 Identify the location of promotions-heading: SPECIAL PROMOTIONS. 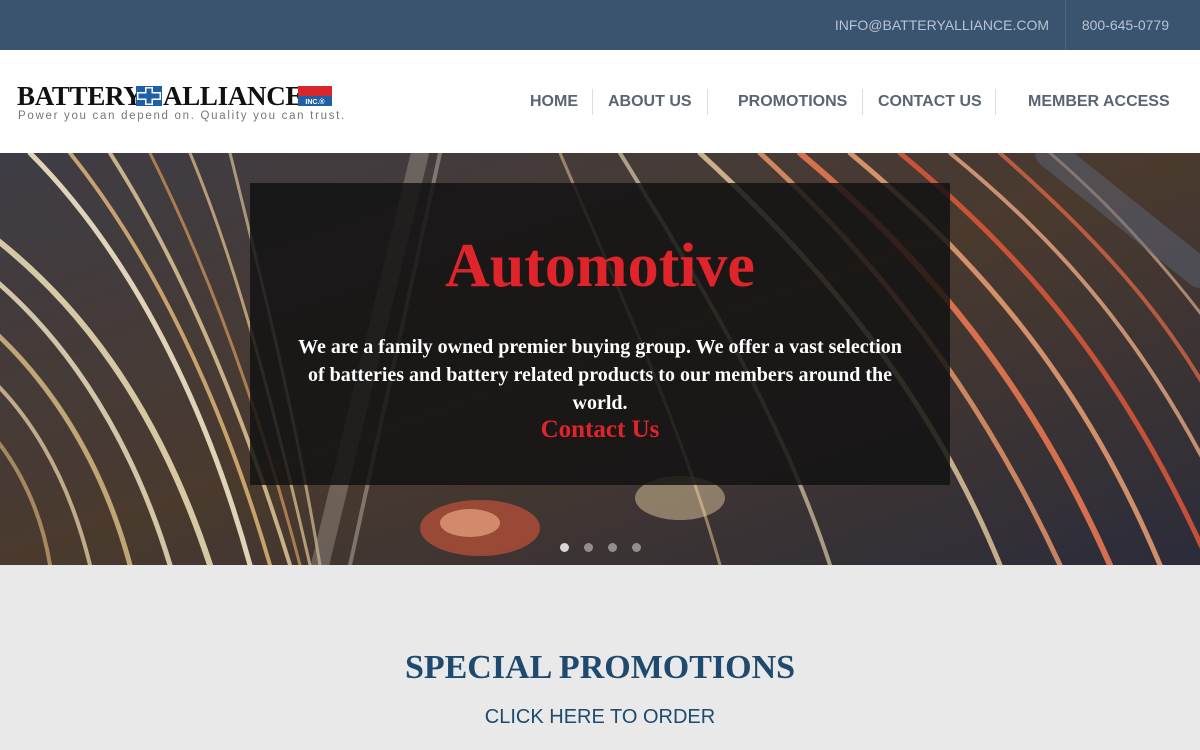
(600, 667).